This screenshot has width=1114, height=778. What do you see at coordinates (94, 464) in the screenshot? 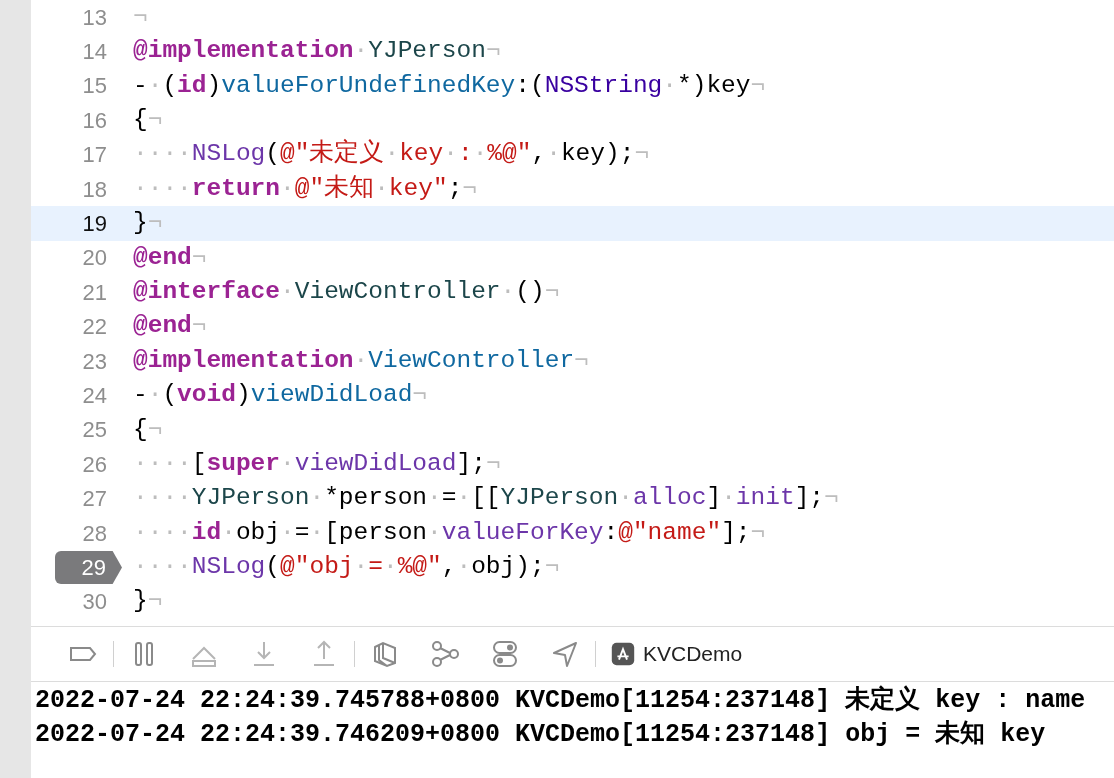
I see `line-number: 26` at bounding box center [94, 464].